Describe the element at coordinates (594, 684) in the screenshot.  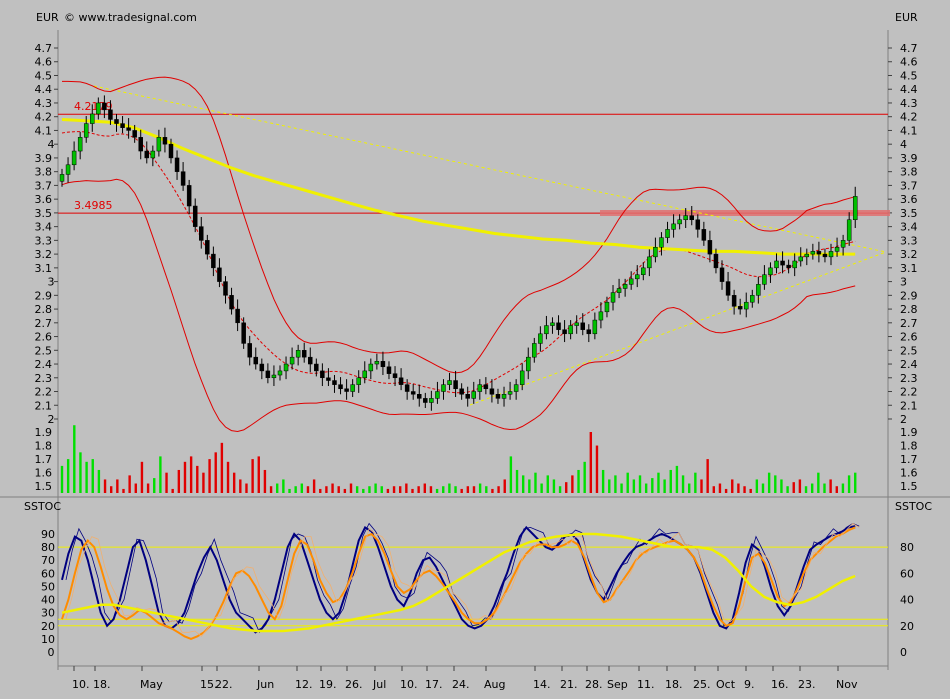
I see `x-tick-label: 28.` at that location.